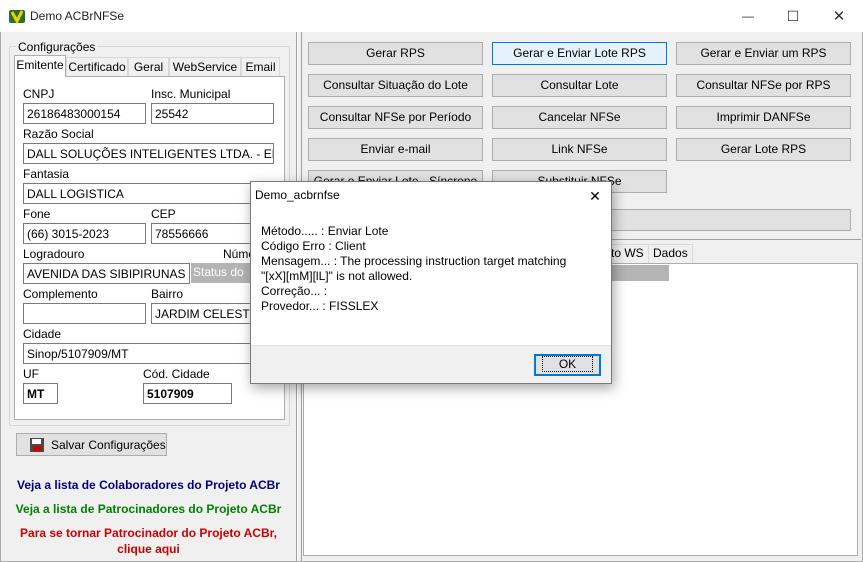 This screenshot has width=863, height=562. What do you see at coordinates (57, 47) in the screenshot?
I see `config-legend: Configurações` at bounding box center [57, 47].